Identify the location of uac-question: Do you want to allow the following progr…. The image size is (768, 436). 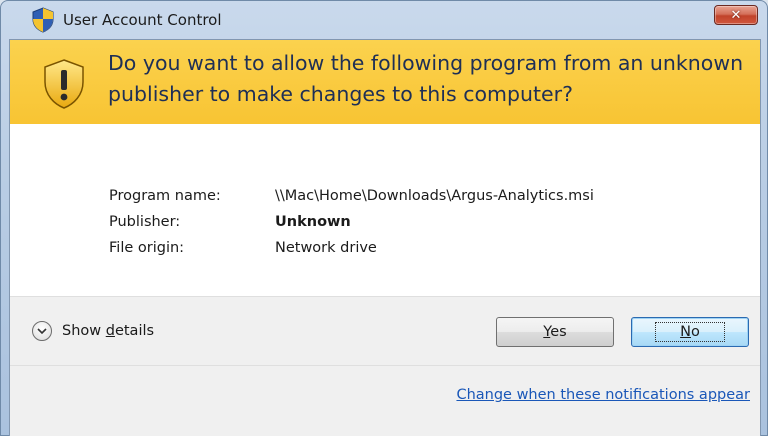
(426, 78).